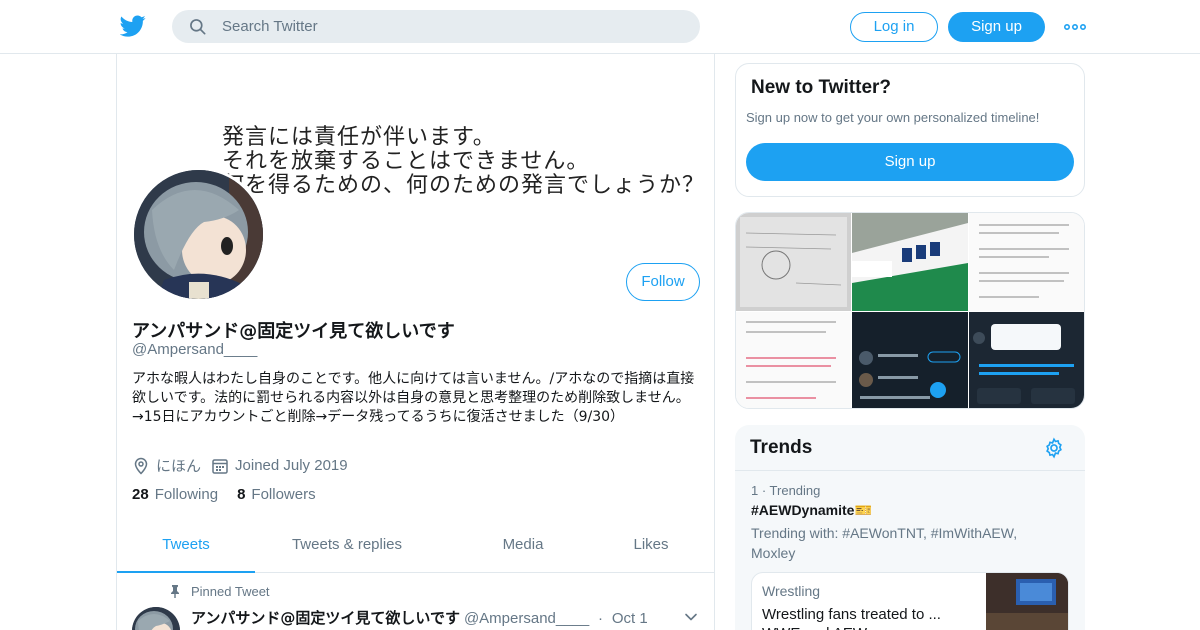 The image size is (1200, 630). What do you see at coordinates (526, 618) in the screenshot?
I see `tweet-author-handle: @Ampersand____` at bounding box center [526, 618].